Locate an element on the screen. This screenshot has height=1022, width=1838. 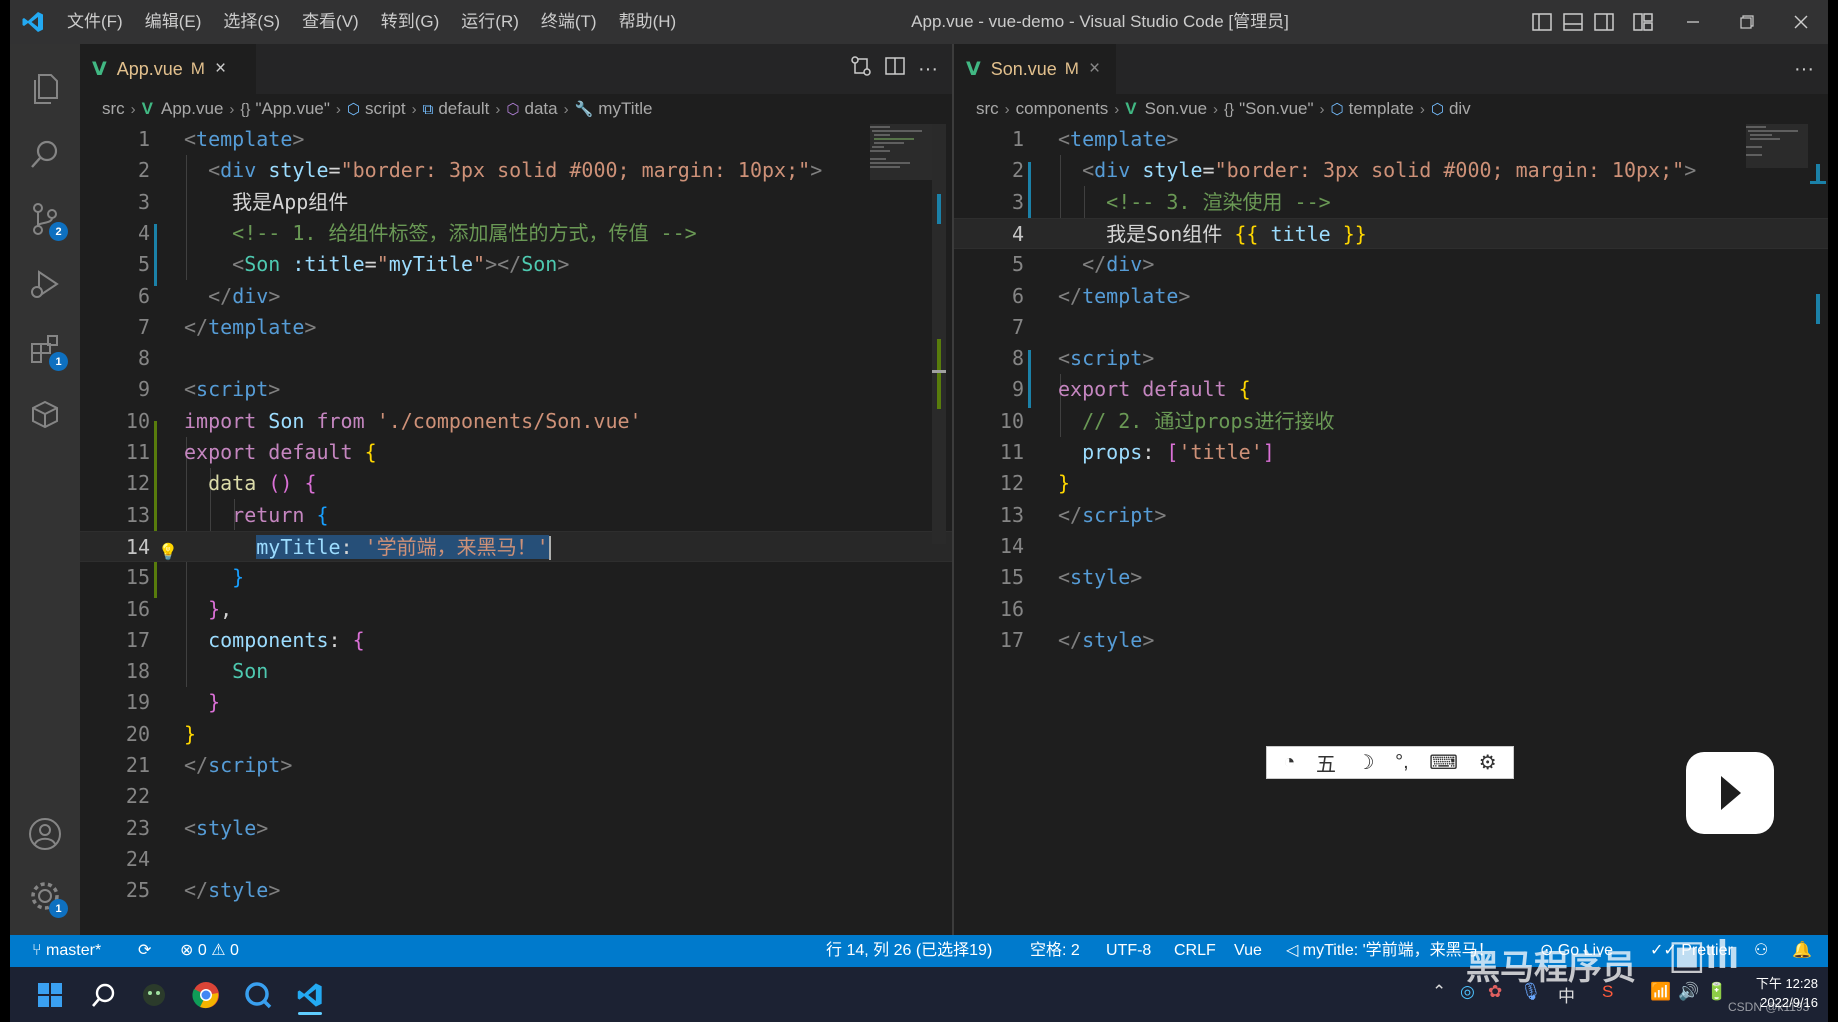
menu-help: 帮助(H) is located at coordinates (648, 22).